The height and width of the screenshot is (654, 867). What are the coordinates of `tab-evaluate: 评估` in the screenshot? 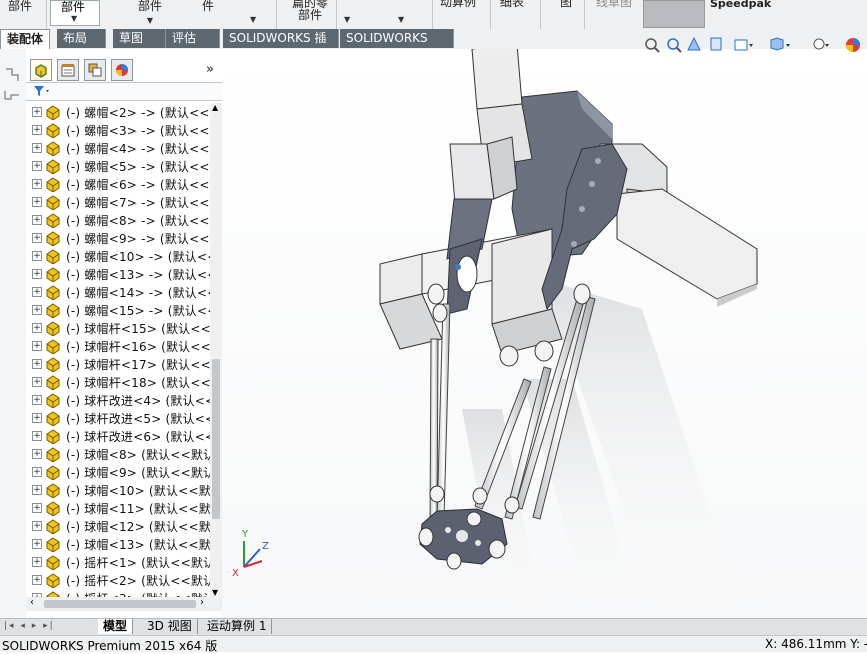 It's located at (193, 38).